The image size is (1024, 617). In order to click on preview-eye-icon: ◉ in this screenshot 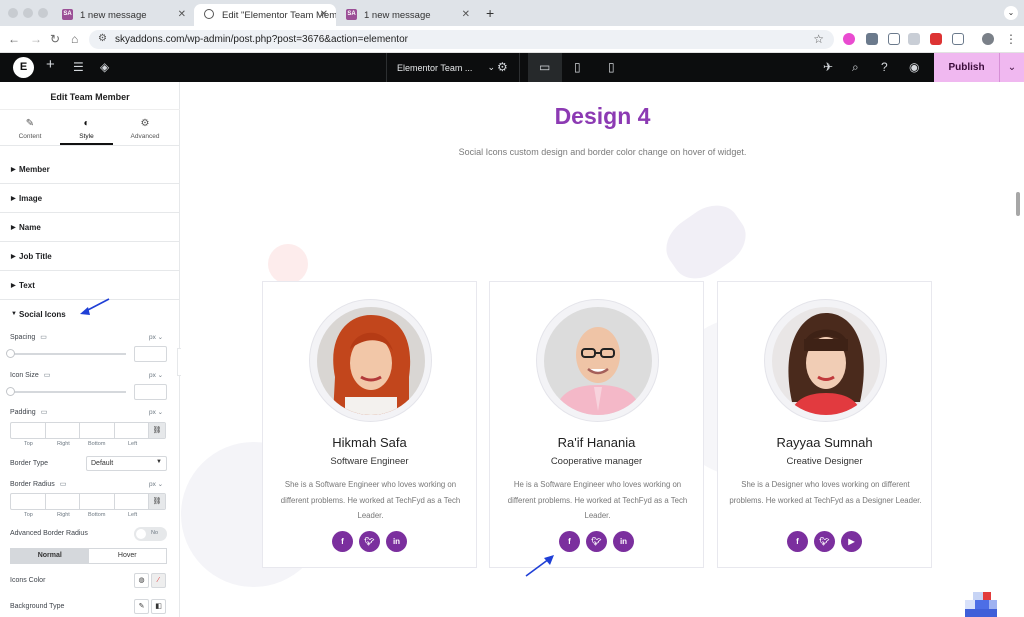, I will do `click(914, 67)`.